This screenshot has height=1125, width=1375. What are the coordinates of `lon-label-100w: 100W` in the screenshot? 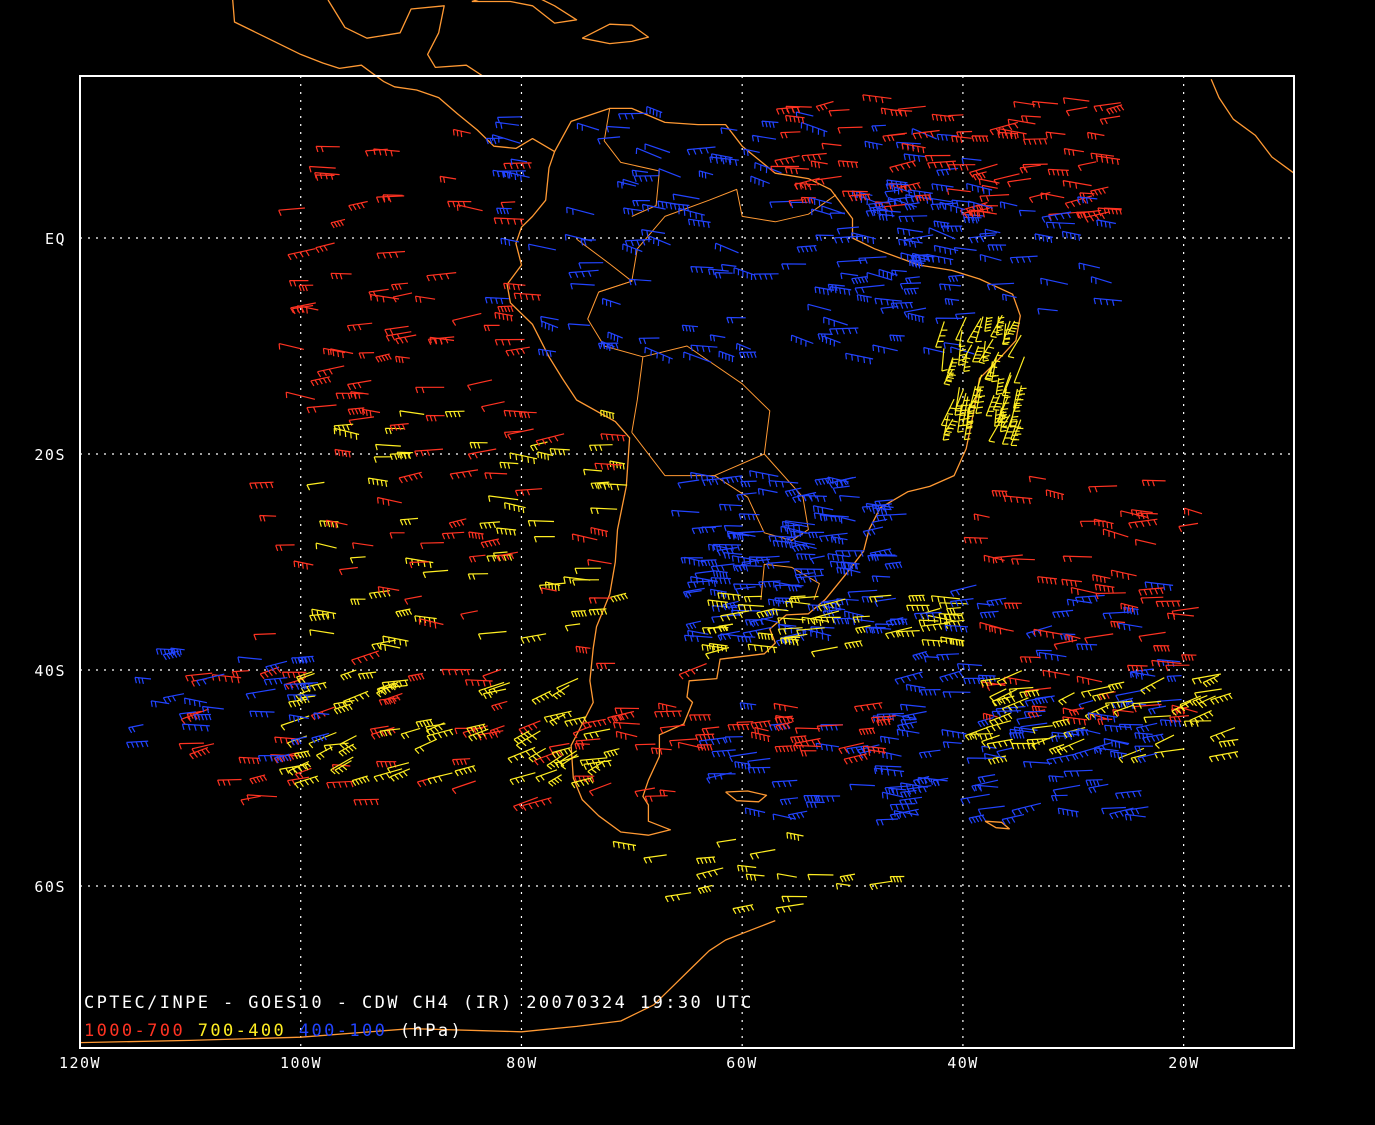 It's located at (301, 1063).